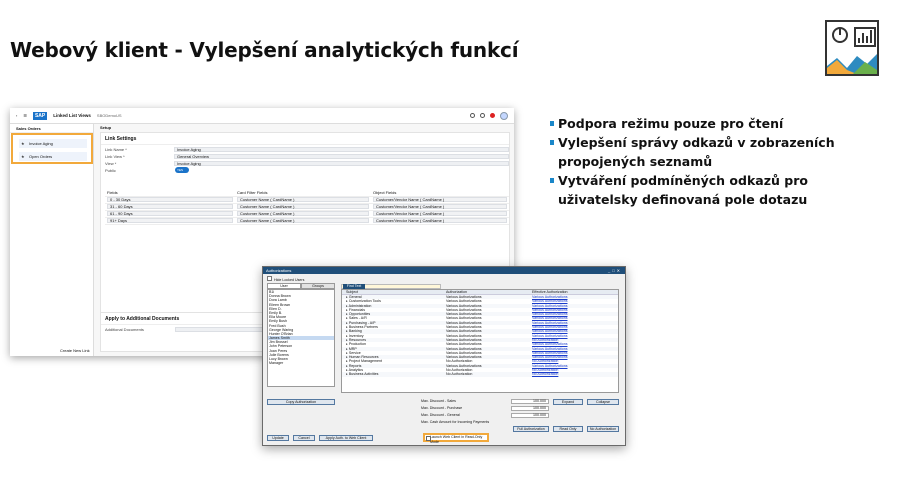 The width and height of the screenshot is (906, 490). What do you see at coordinates (305, 139) in the screenshot?
I see `section-title: Link Settings` at bounding box center [305, 139].